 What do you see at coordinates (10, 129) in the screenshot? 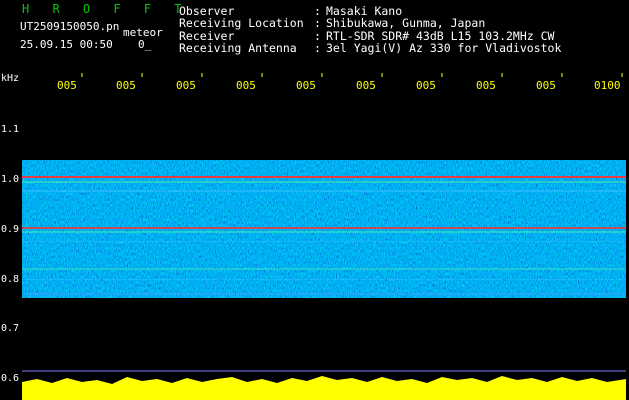
I see `frequency-tick: 1.1` at bounding box center [10, 129].